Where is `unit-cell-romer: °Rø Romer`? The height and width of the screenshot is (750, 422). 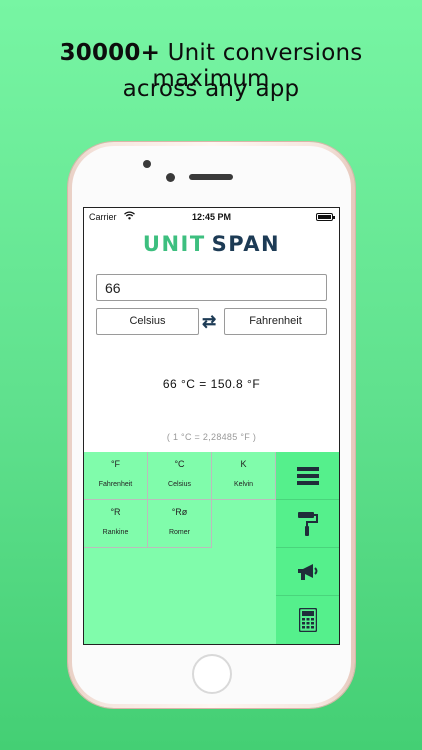
unit-cell-romer: °Rø Romer is located at coordinates (180, 524).